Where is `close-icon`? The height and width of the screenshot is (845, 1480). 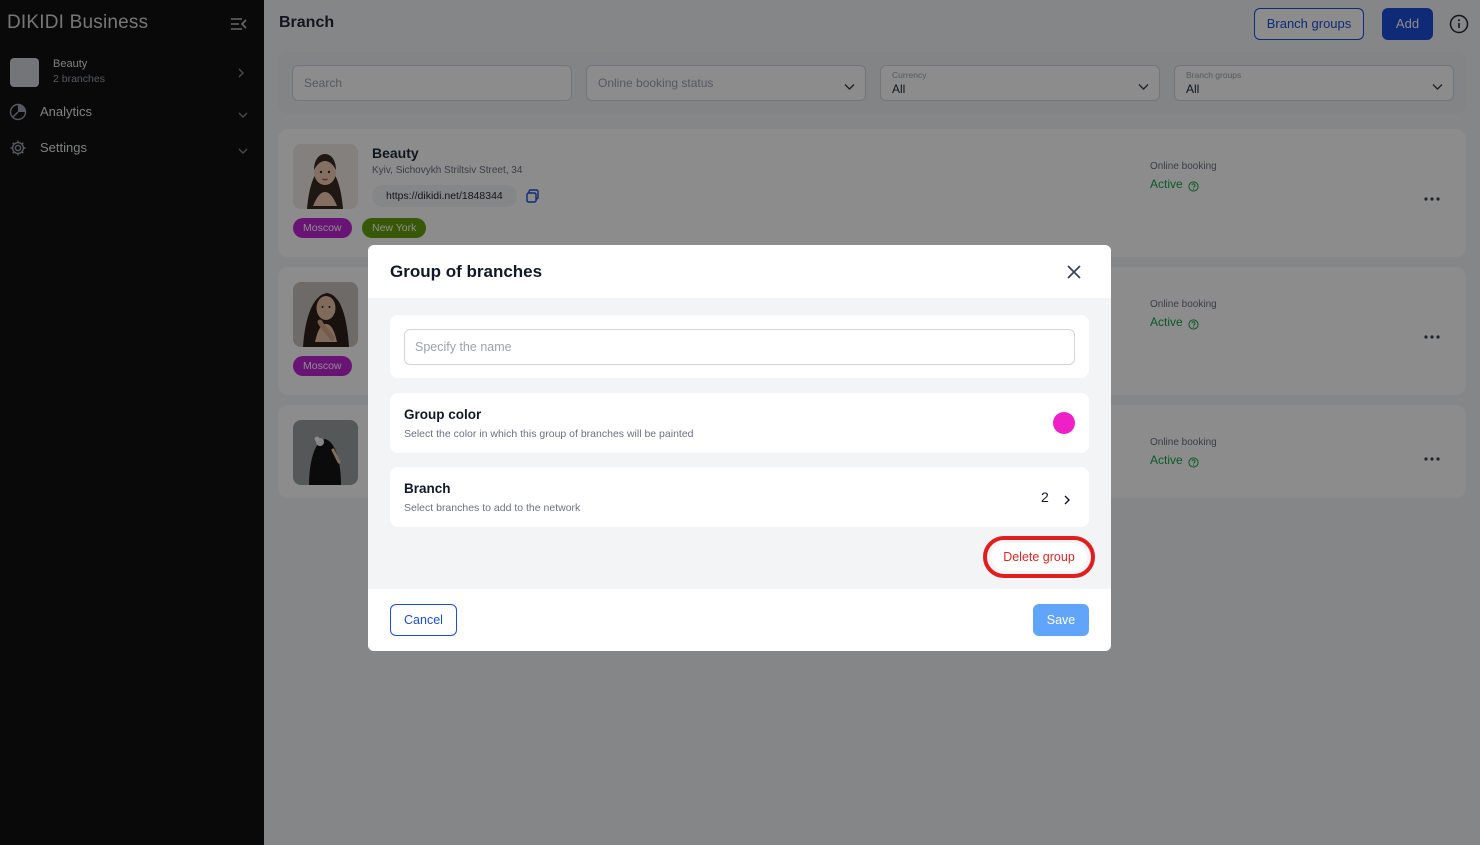
close-icon is located at coordinates (1074, 272).